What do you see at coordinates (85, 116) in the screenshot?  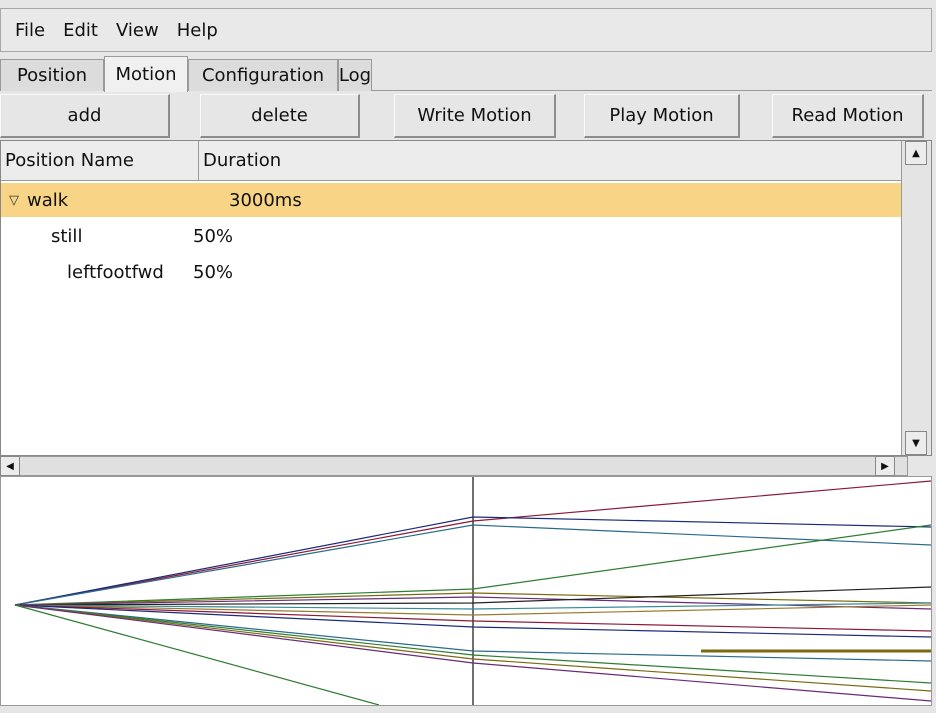 I see `add-button: add` at bounding box center [85, 116].